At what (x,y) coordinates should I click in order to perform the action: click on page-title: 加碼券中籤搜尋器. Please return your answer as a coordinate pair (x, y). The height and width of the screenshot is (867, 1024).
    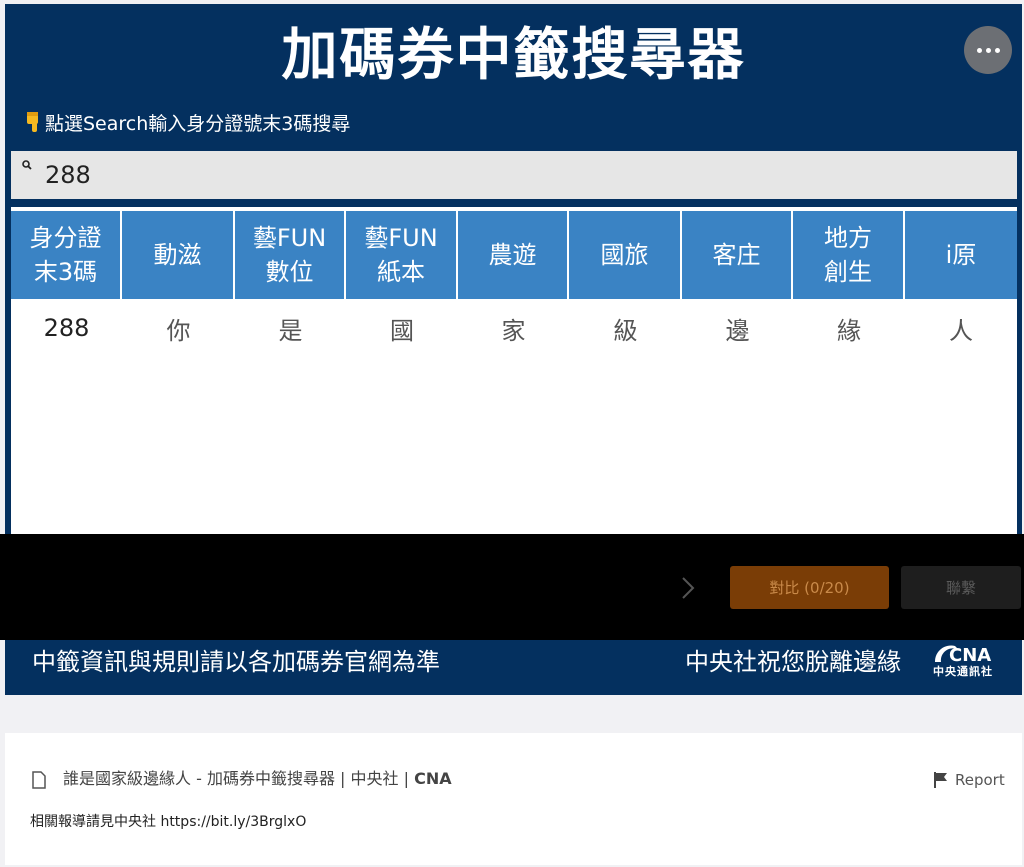
    Looking at the image, I should click on (513, 55).